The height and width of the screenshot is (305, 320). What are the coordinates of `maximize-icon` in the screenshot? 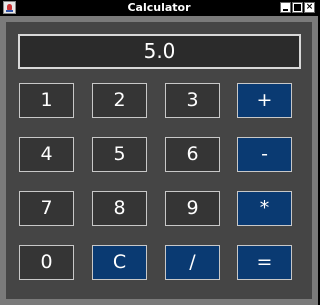 It's located at (297, 7).